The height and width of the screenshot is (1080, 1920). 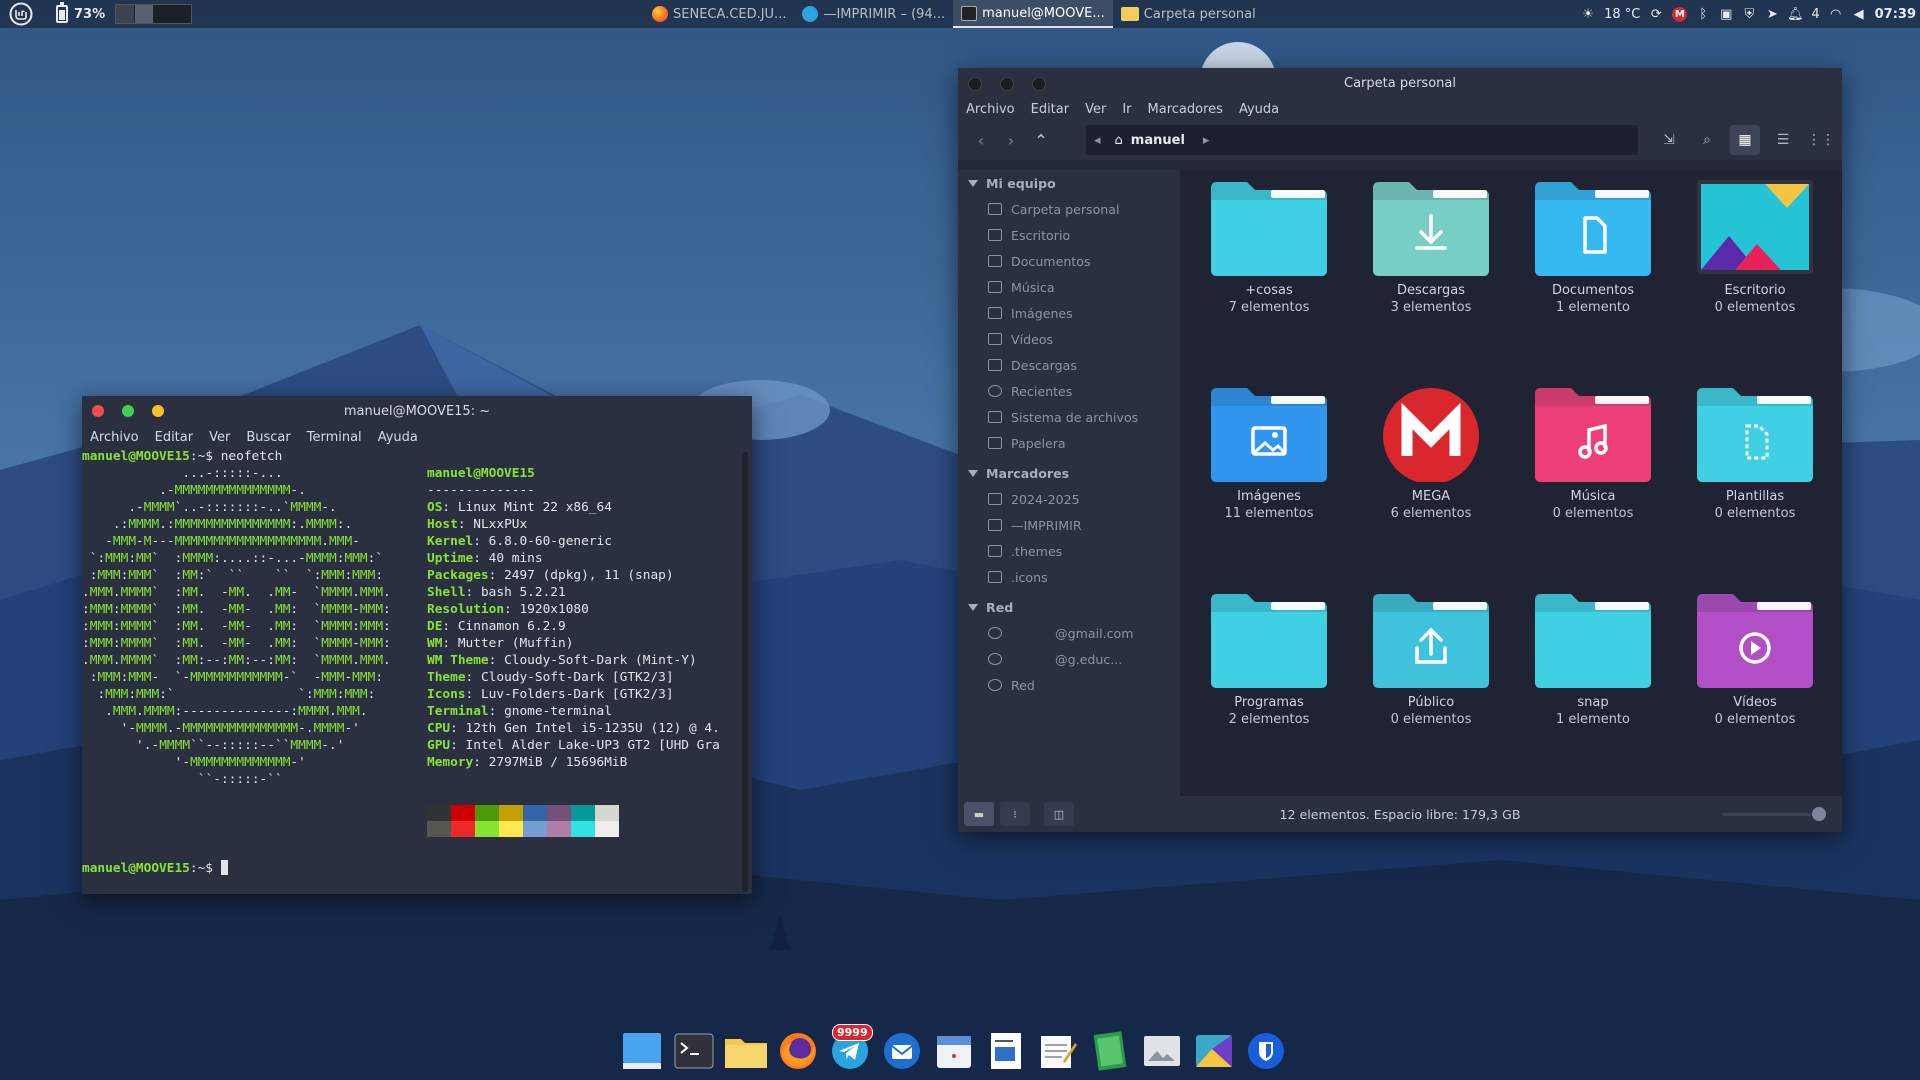 What do you see at coordinates (223, 437) in the screenshot?
I see `terminal-menu-ver: Ver` at bounding box center [223, 437].